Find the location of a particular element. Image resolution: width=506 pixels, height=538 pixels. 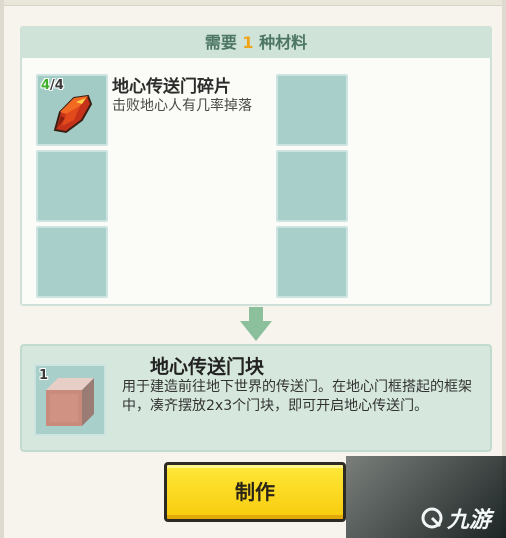

window-left-edge is located at coordinates (2, 269).